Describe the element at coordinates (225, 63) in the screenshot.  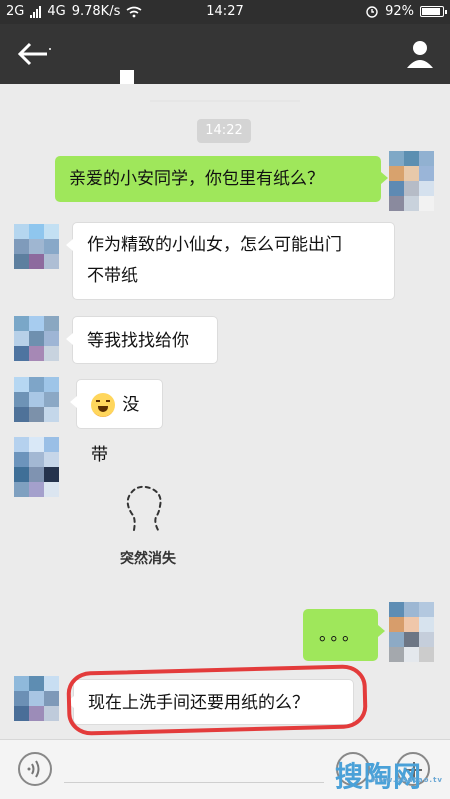
I see `chat-titlebar` at that location.